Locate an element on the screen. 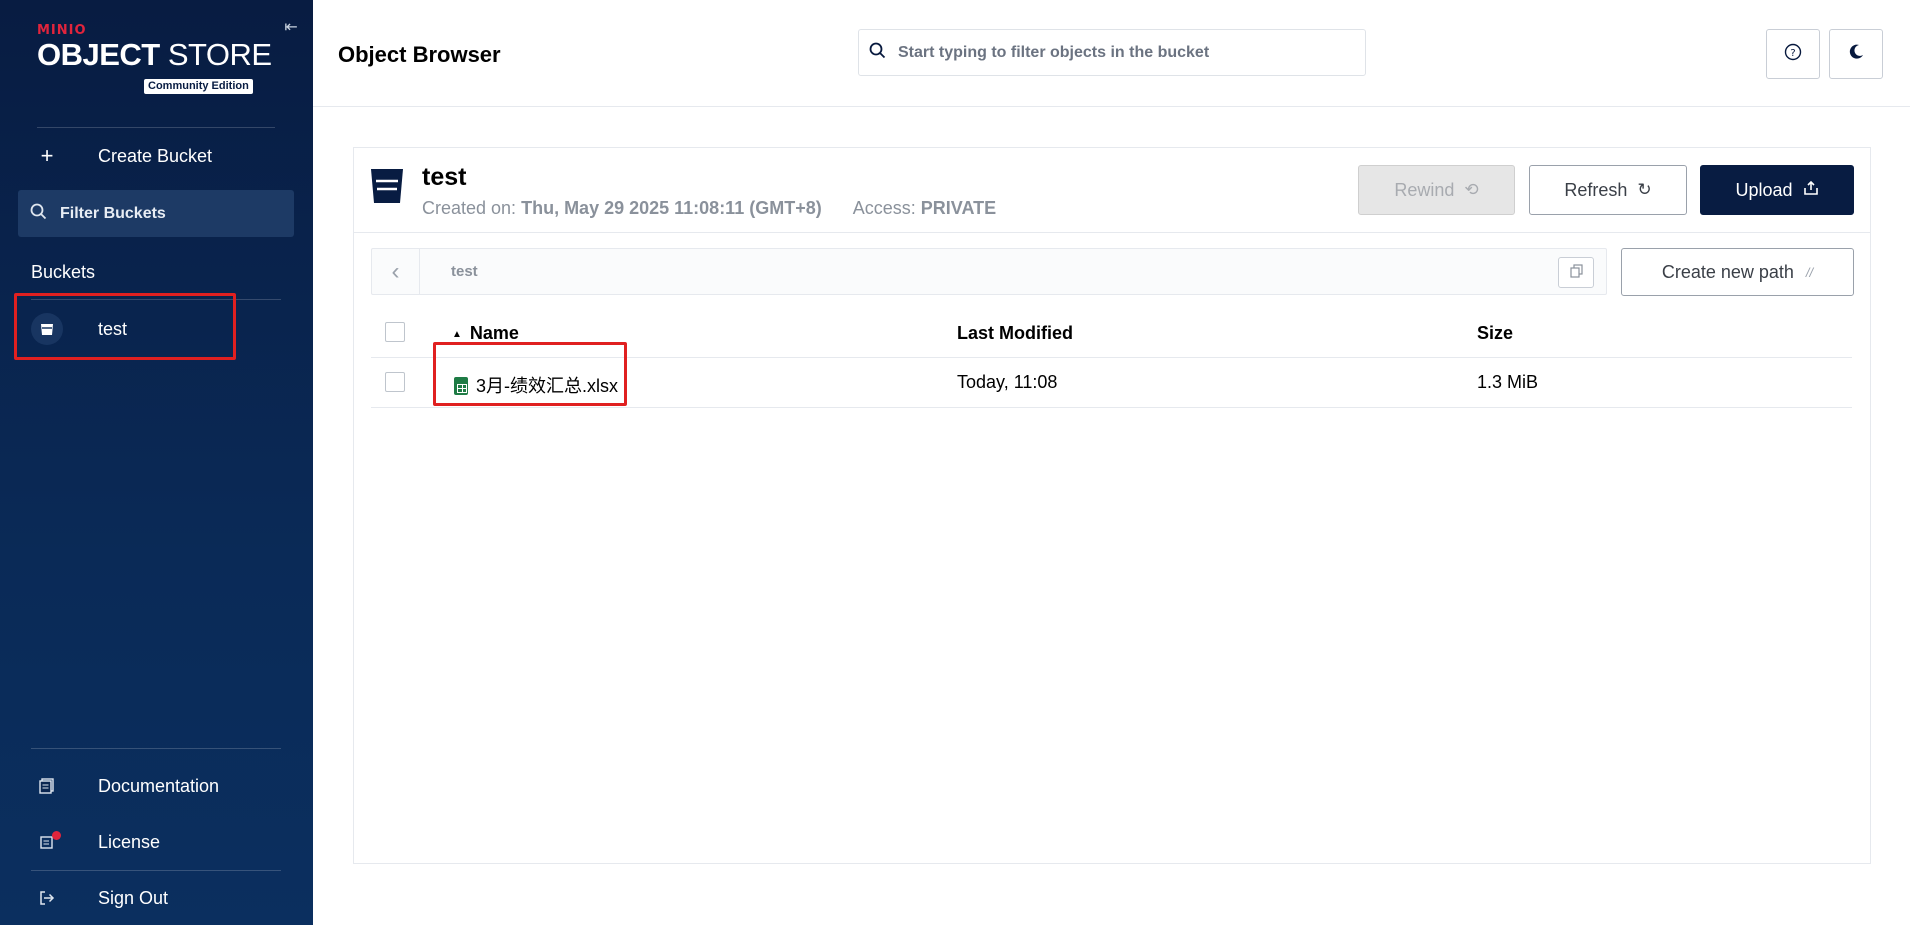 This screenshot has width=1910, height=925. license-link: License is located at coordinates (156, 842).